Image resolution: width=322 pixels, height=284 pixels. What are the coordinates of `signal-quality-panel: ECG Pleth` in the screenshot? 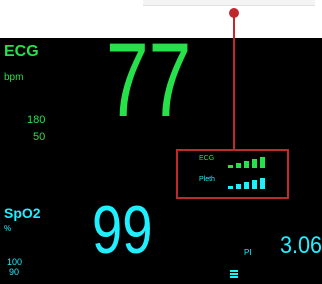 It's located at (232, 174).